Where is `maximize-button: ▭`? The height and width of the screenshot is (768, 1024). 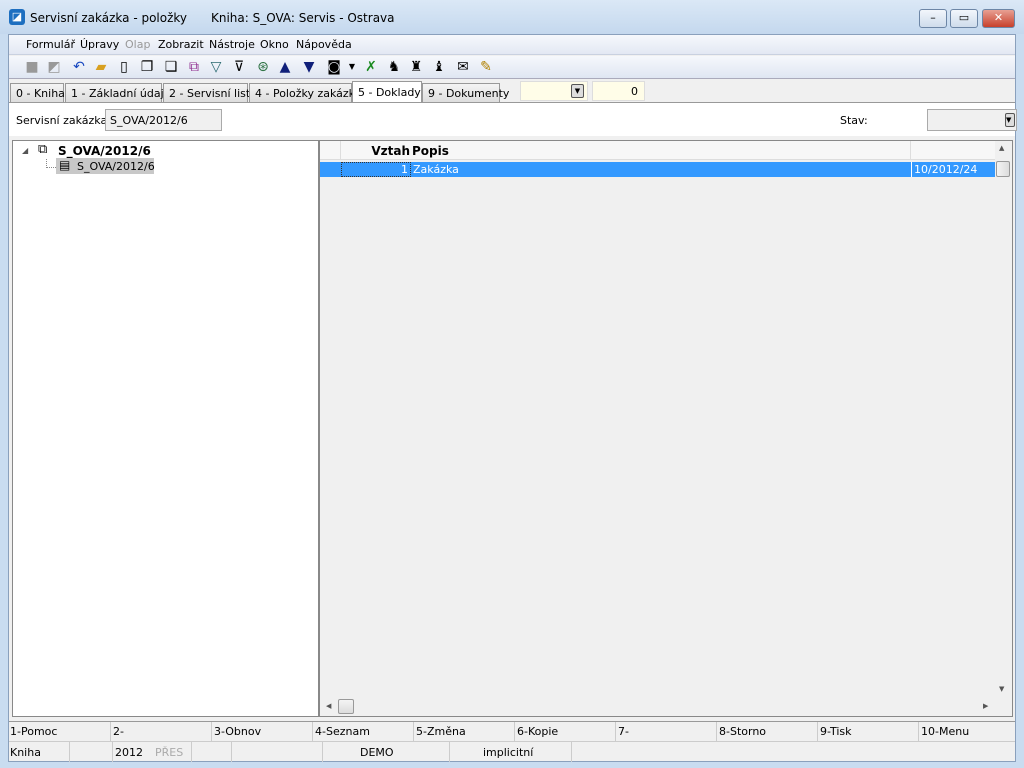
maximize-button: ▭ is located at coordinates (964, 18).